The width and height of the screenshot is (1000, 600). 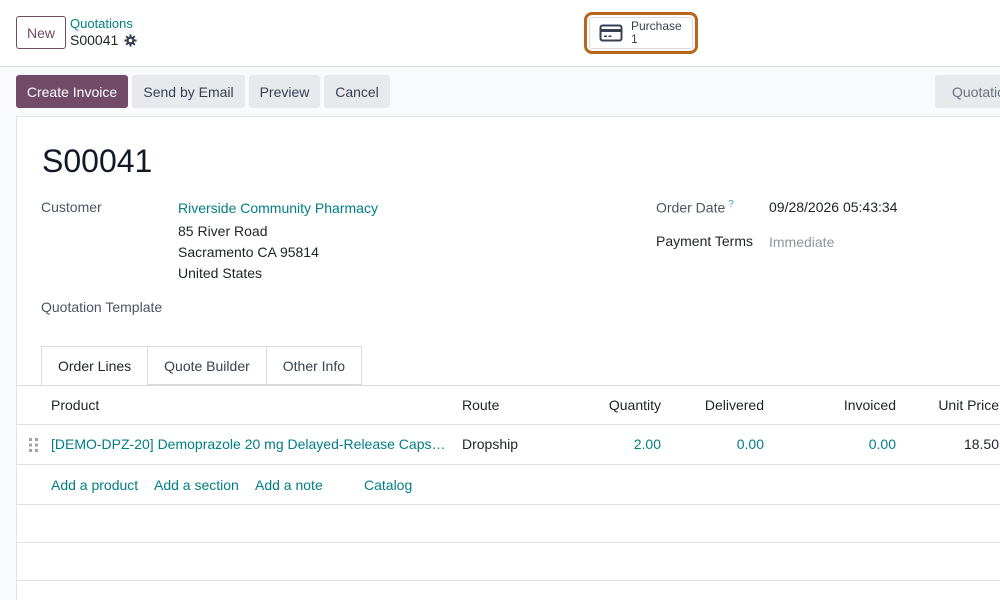 What do you see at coordinates (188, 91) in the screenshot?
I see `send-by-email-button: Send by Email` at bounding box center [188, 91].